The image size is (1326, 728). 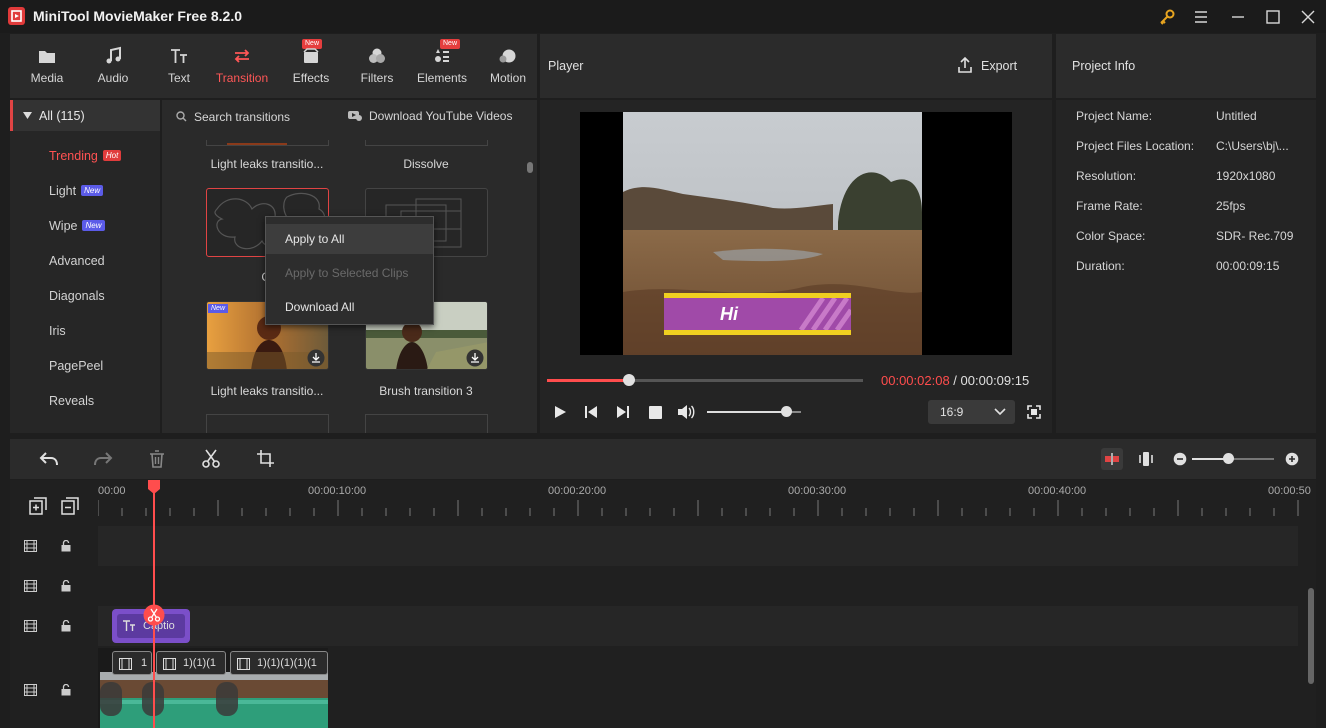 I want to click on ruler-ticks, so click(x=698, y=508).